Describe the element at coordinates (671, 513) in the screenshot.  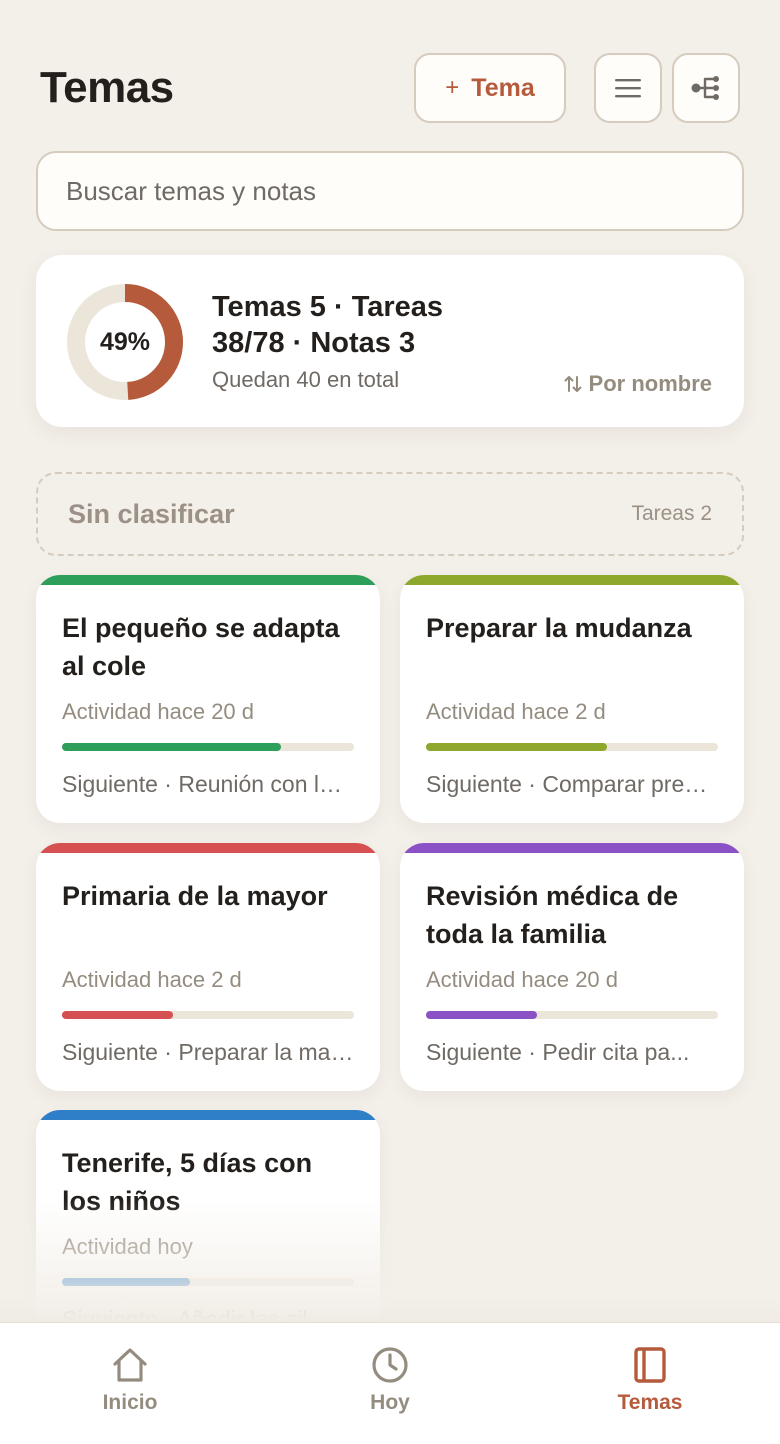
I see `unclassified-count: Tareas 2` at that location.